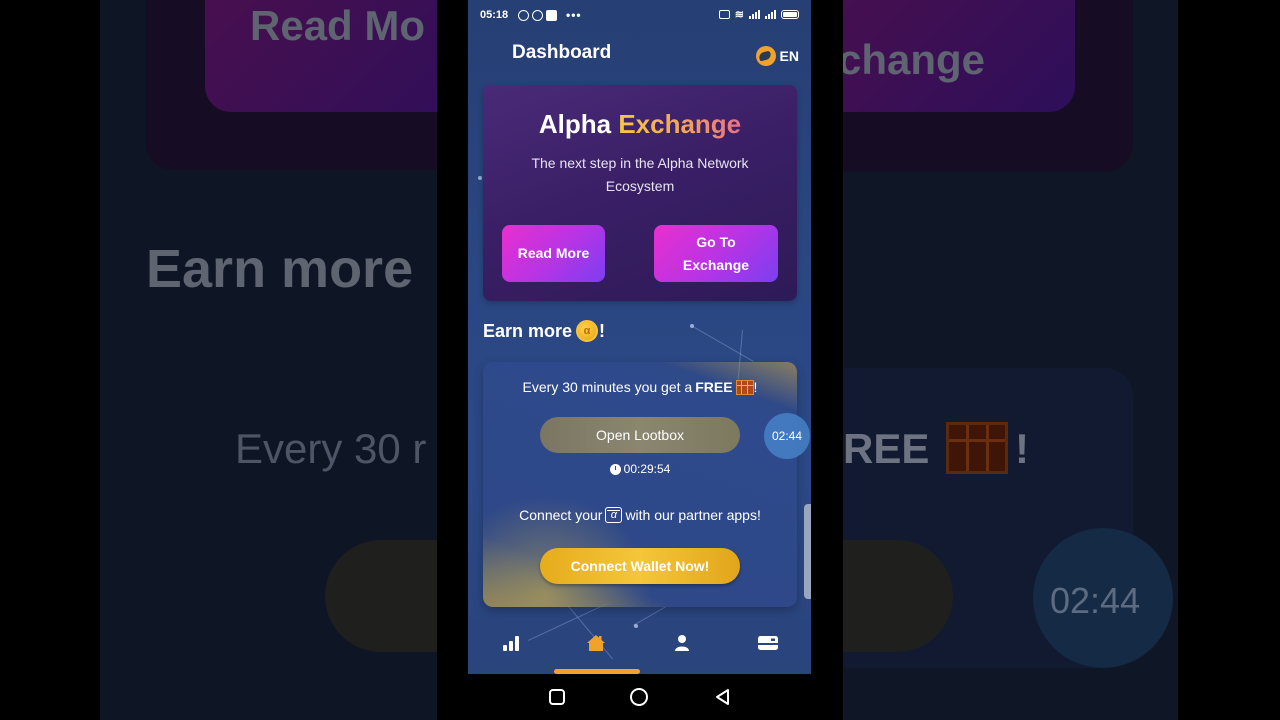  Describe the element at coordinates (754, 14) in the screenshot. I see `signal-icon` at that location.